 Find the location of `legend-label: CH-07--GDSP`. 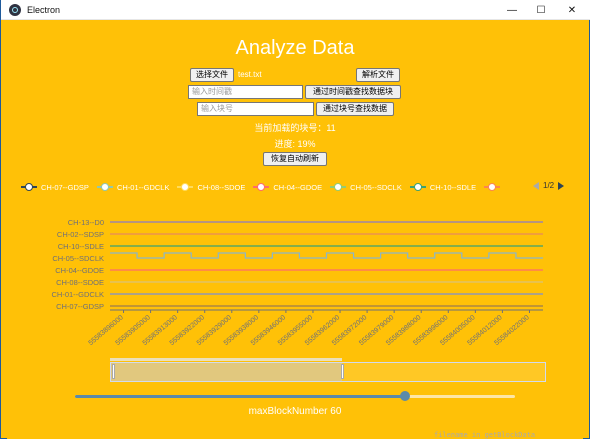

legend-label: CH-07--GDSP is located at coordinates (65, 187).